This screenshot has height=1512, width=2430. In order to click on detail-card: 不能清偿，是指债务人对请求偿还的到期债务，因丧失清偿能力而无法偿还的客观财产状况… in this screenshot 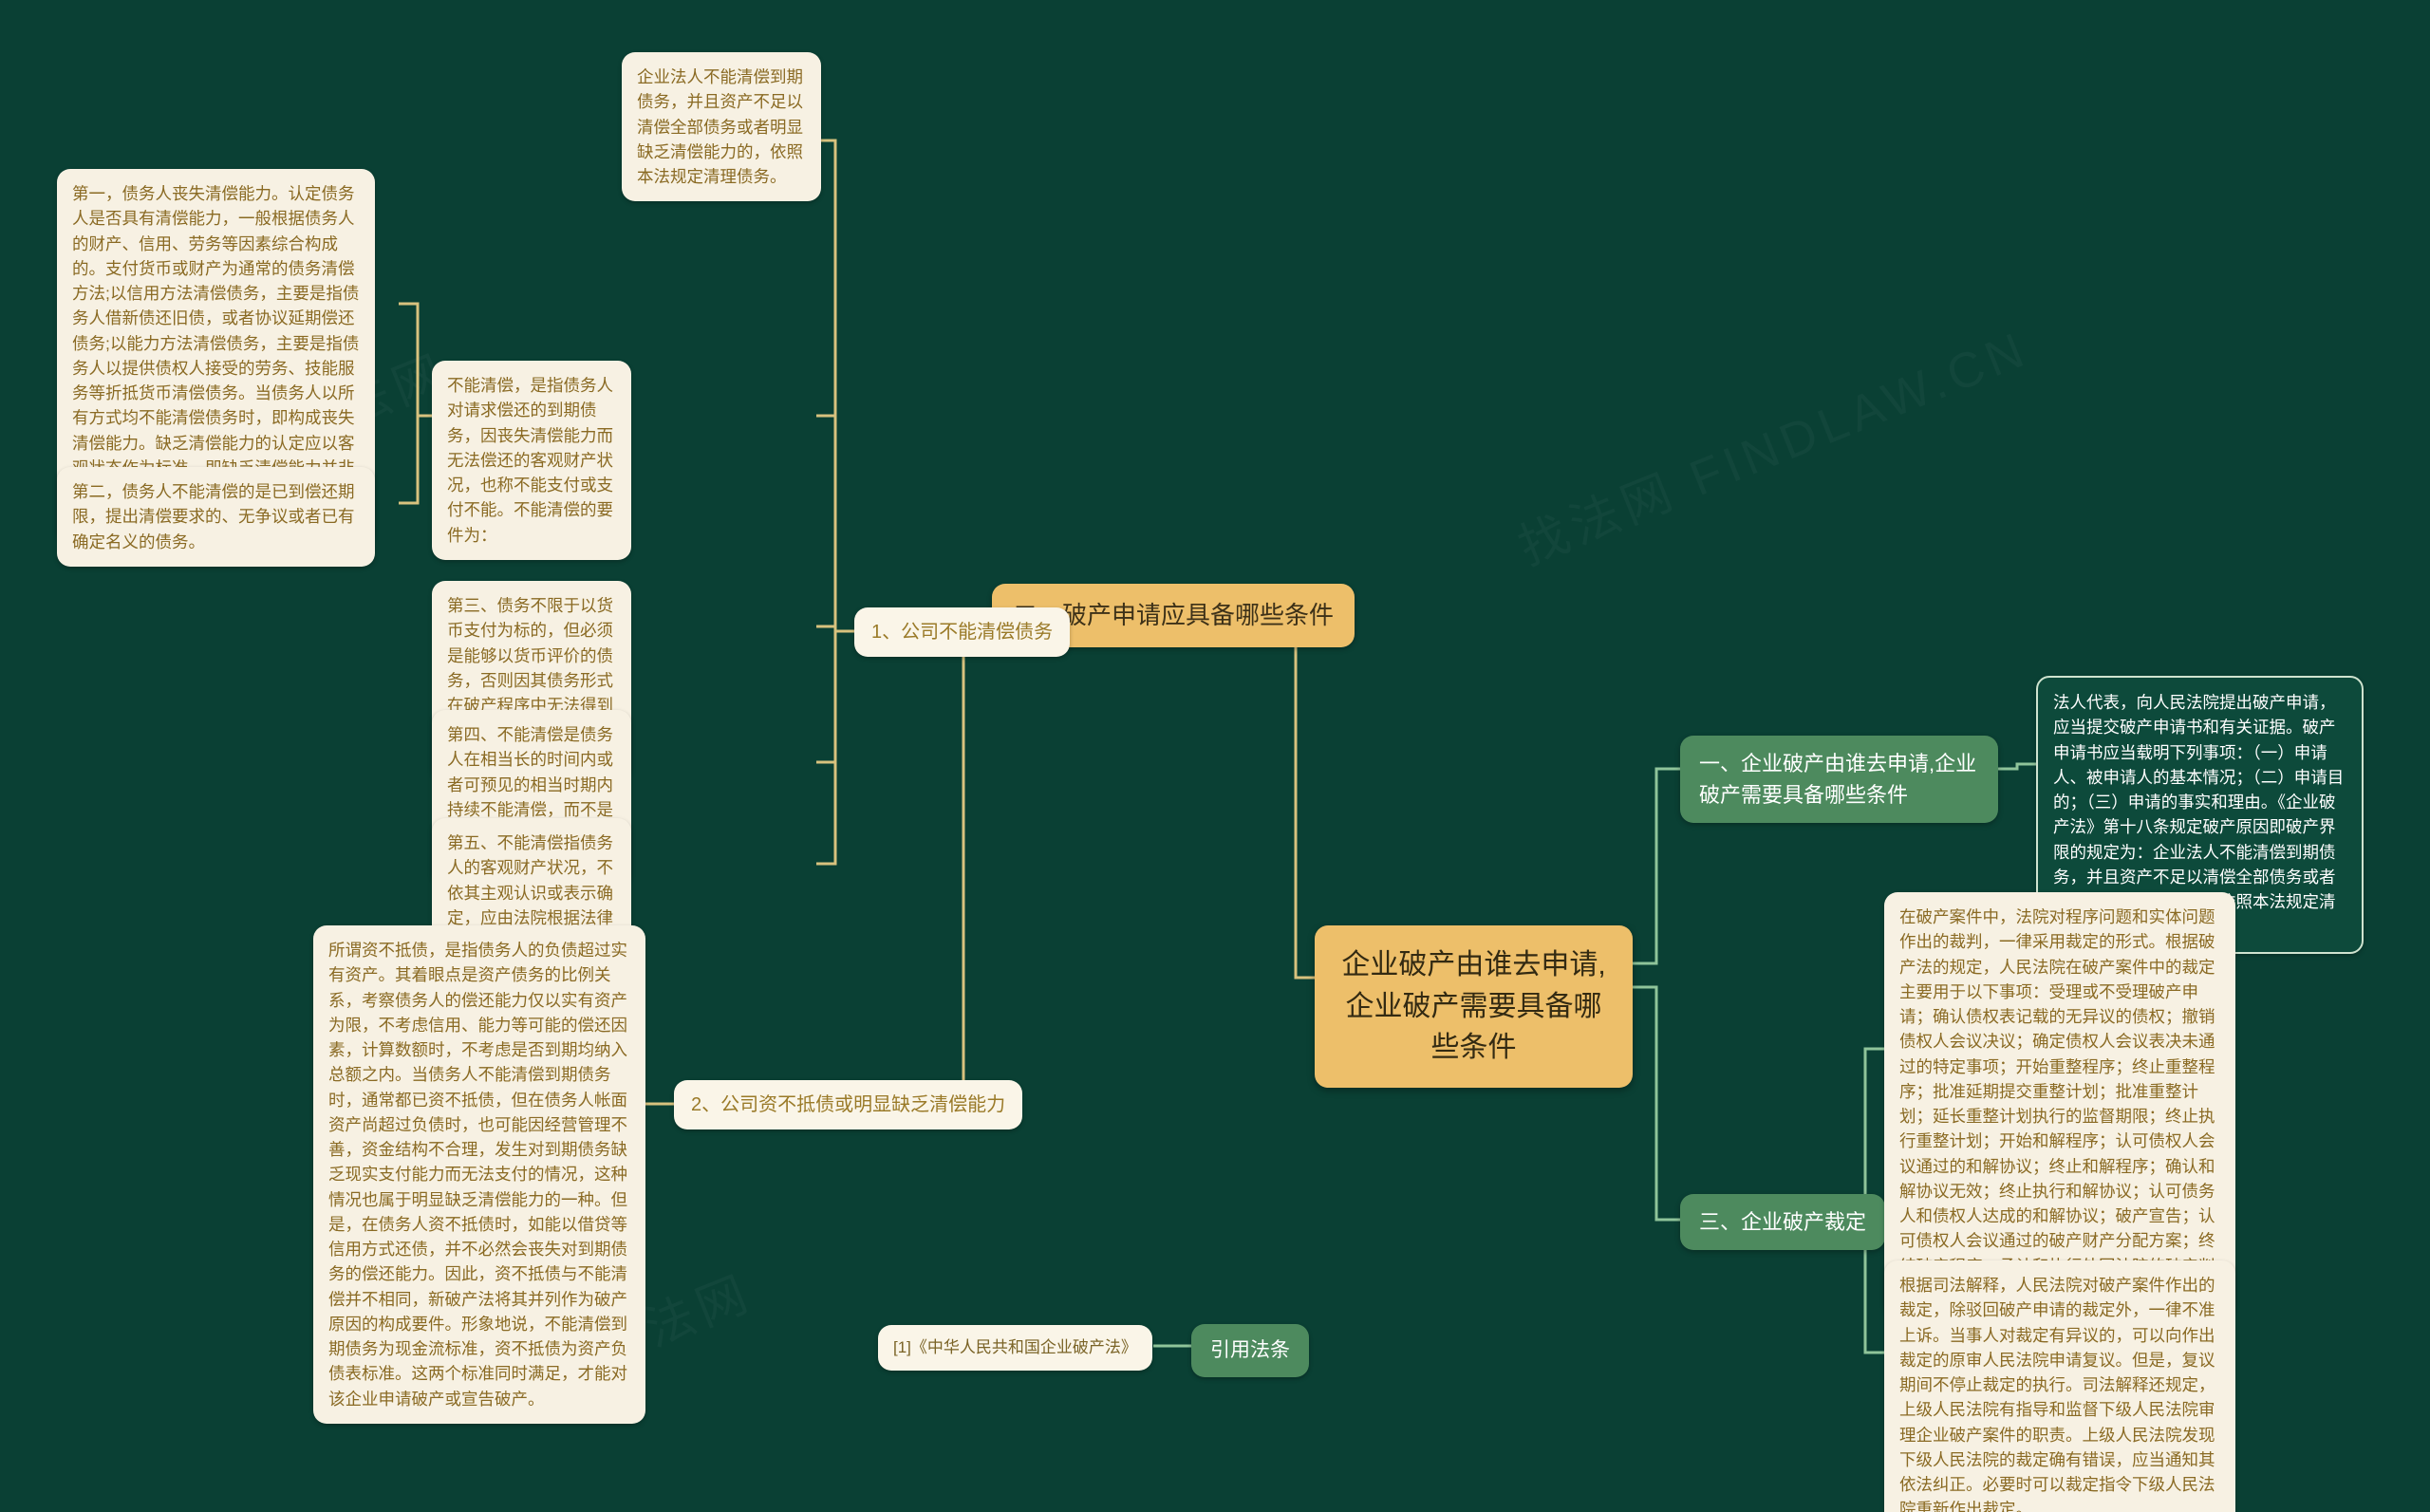, I will do `click(531, 461)`.